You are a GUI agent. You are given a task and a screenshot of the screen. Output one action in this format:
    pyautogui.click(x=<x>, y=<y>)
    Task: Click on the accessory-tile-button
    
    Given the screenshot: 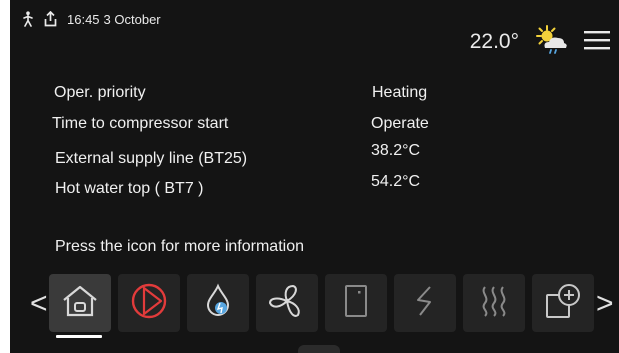 What is the action you would take?
    pyautogui.click(x=563, y=303)
    